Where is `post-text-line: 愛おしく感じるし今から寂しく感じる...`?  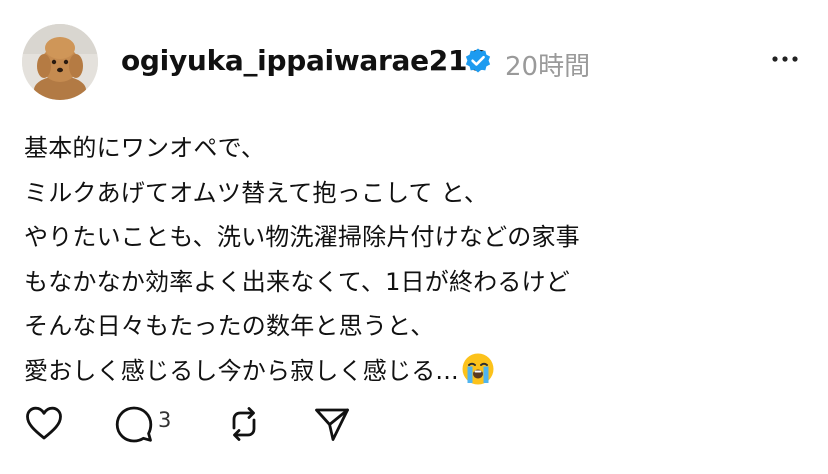
post-text-line: 愛おしく感じるし今から寂しく感じる... is located at coordinates (241, 370).